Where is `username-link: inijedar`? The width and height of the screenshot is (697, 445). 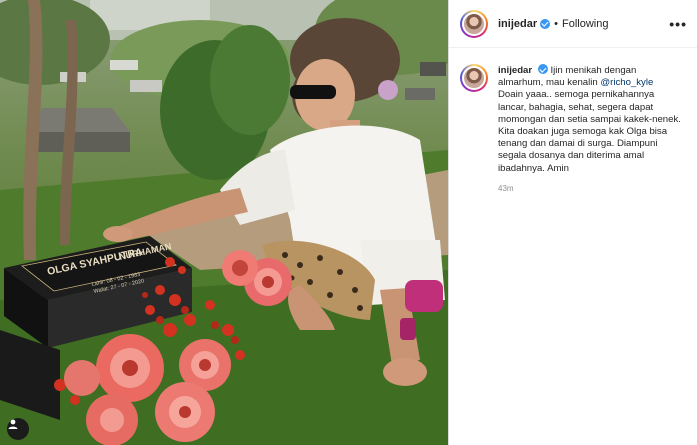 username-link: inijedar is located at coordinates (517, 24).